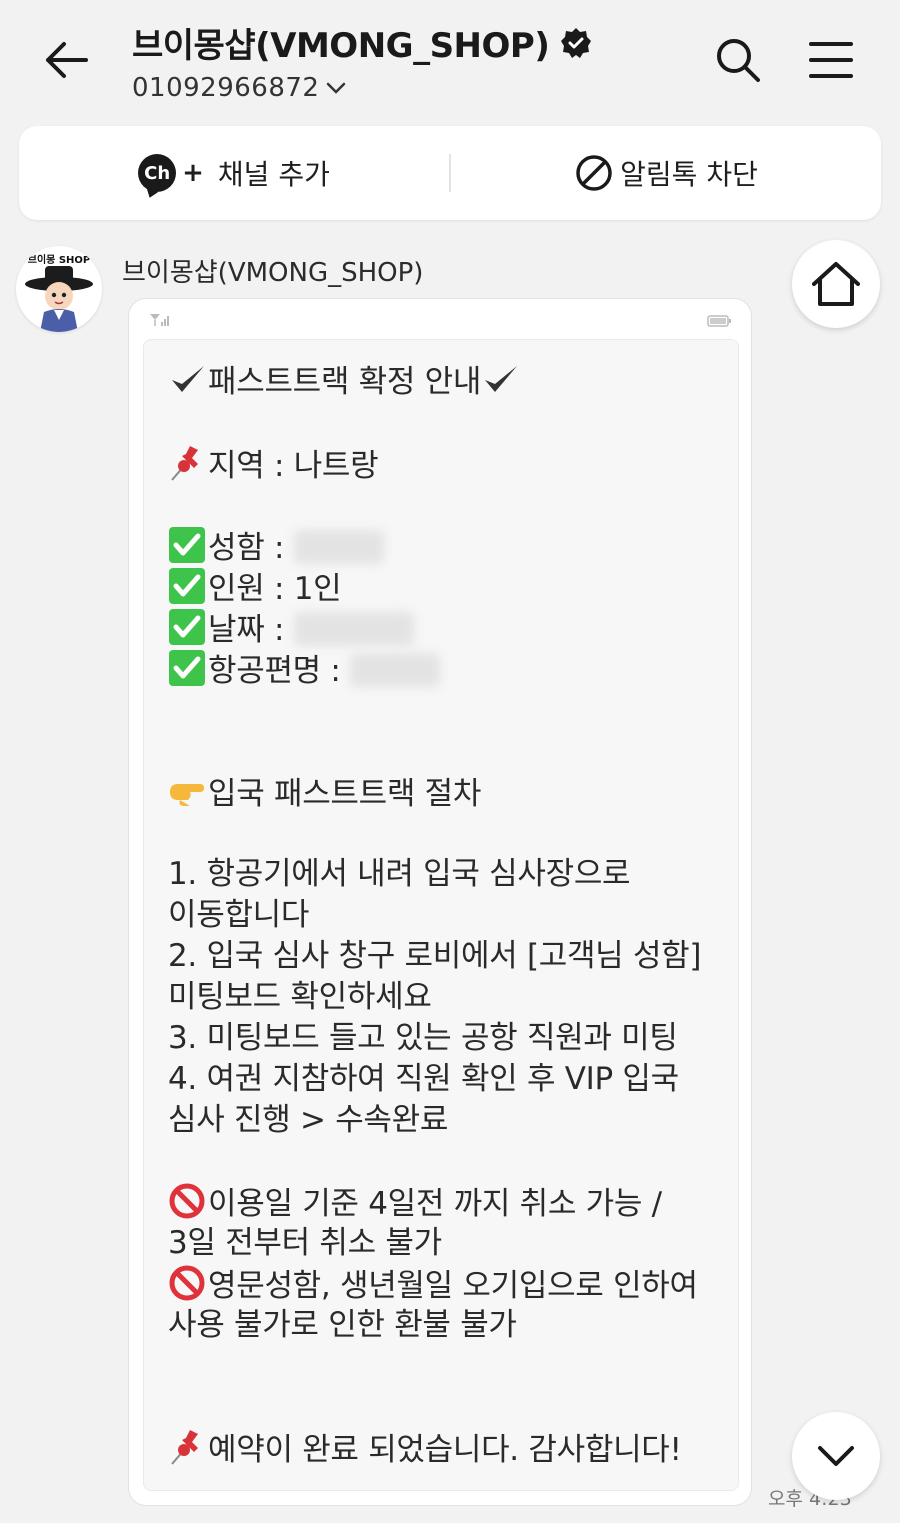 This screenshot has height=1523, width=900. I want to click on step-line: 이동합니다, so click(239, 915).